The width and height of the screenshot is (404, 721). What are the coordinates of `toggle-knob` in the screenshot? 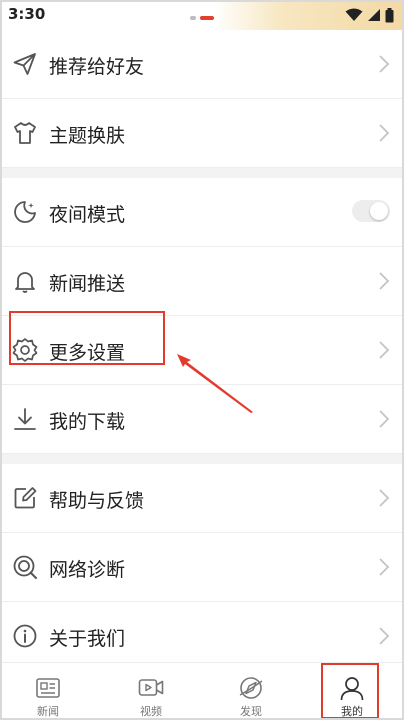 It's located at (379, 211).